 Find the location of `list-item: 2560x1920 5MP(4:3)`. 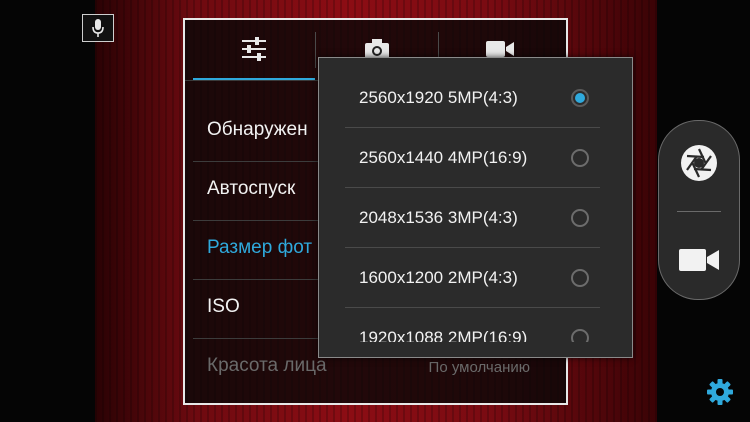

list-item: 2560x1920 5MP(4:3) is located at coordinates (472, 98).